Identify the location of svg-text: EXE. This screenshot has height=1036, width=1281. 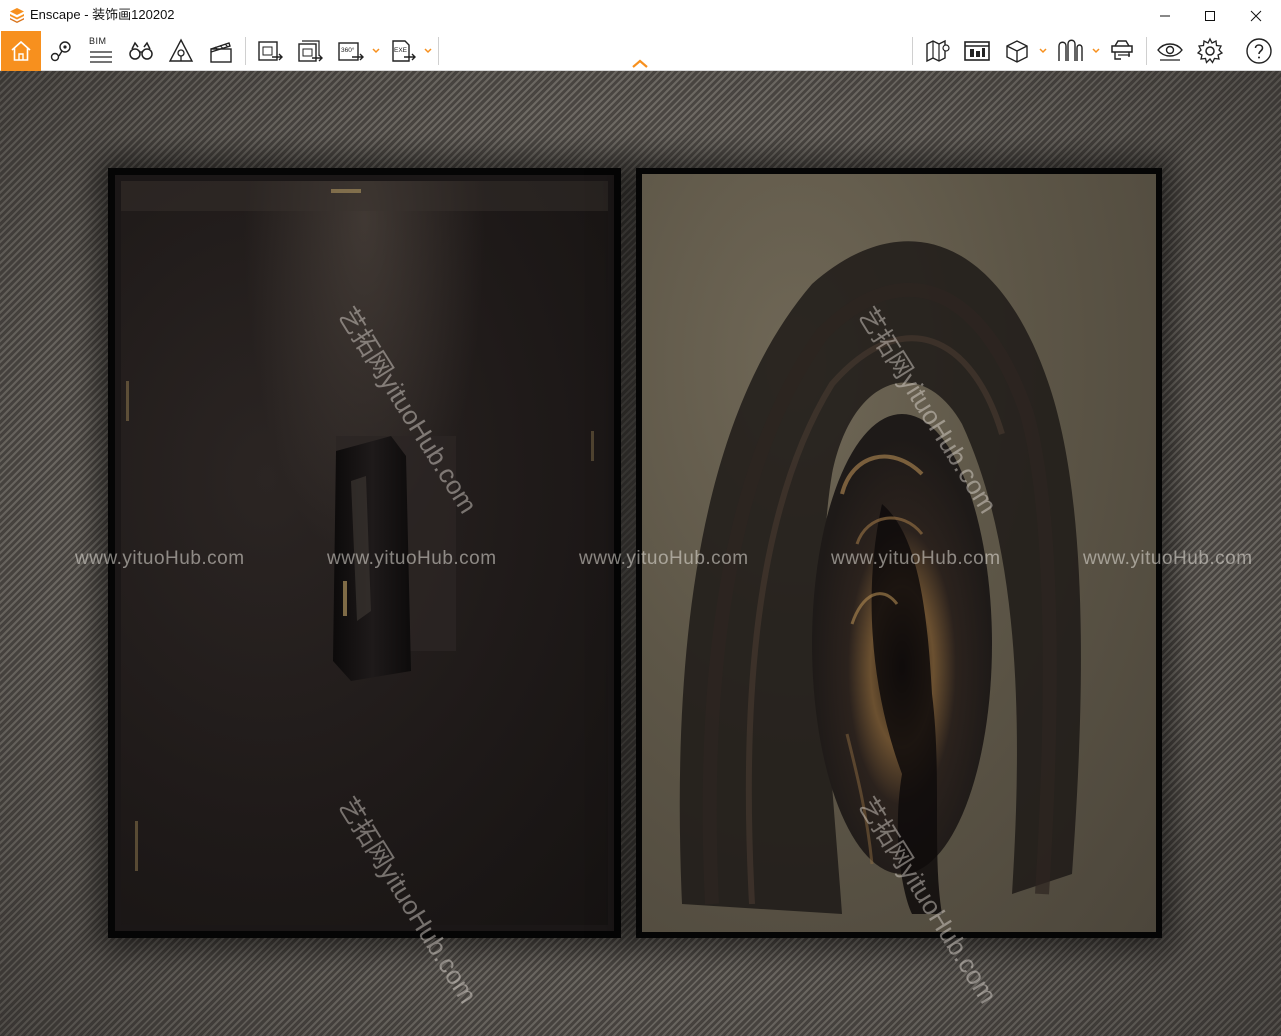
(401, 50).